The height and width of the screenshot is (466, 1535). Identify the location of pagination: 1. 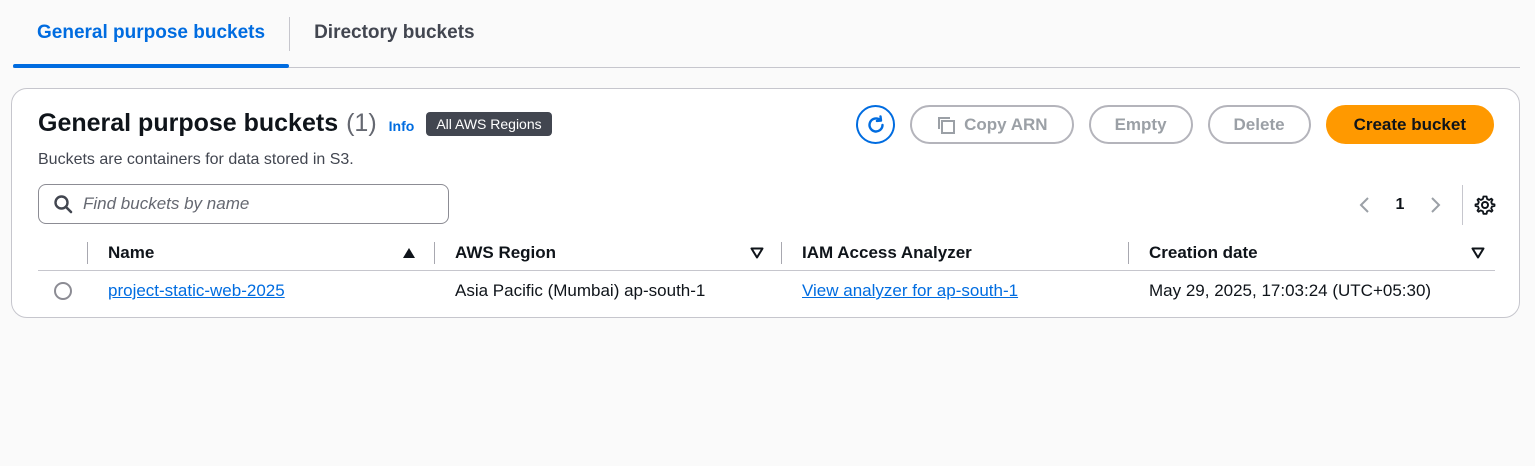
(1423, 205).